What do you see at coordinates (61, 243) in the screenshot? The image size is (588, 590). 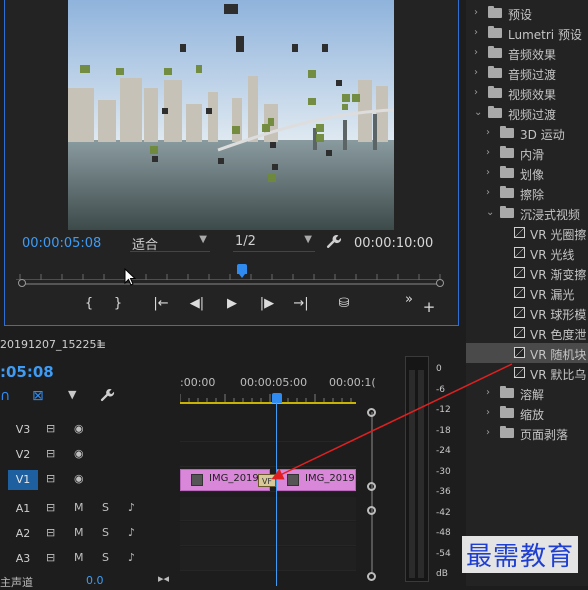 I see `playhead-timecode: 00:00:05:08` at bounding box center [61, 243].